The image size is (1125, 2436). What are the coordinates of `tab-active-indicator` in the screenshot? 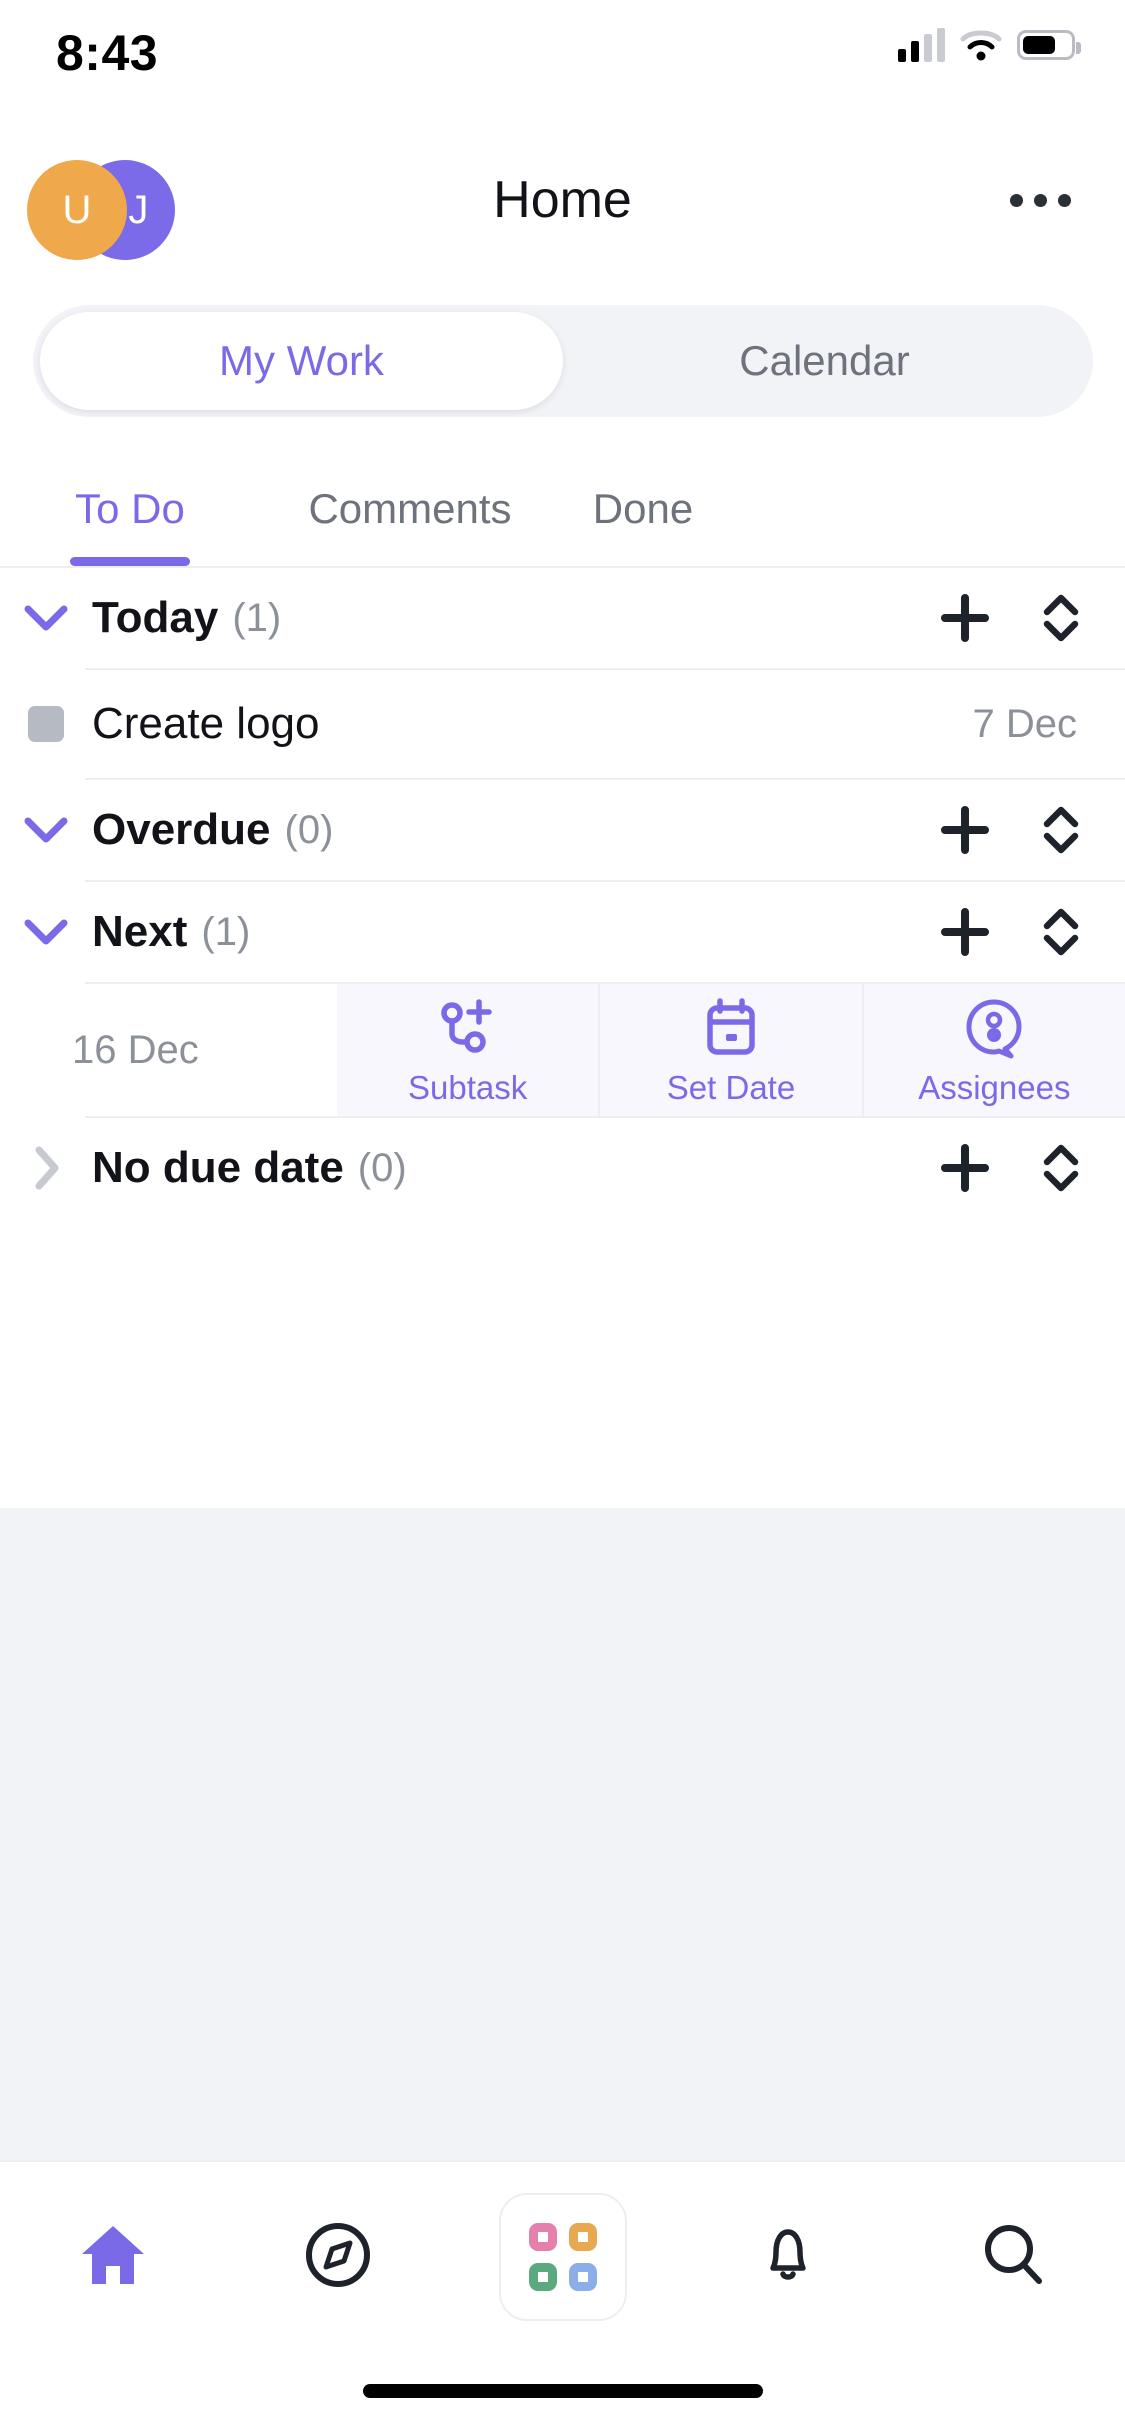 It's located at (130, 561).